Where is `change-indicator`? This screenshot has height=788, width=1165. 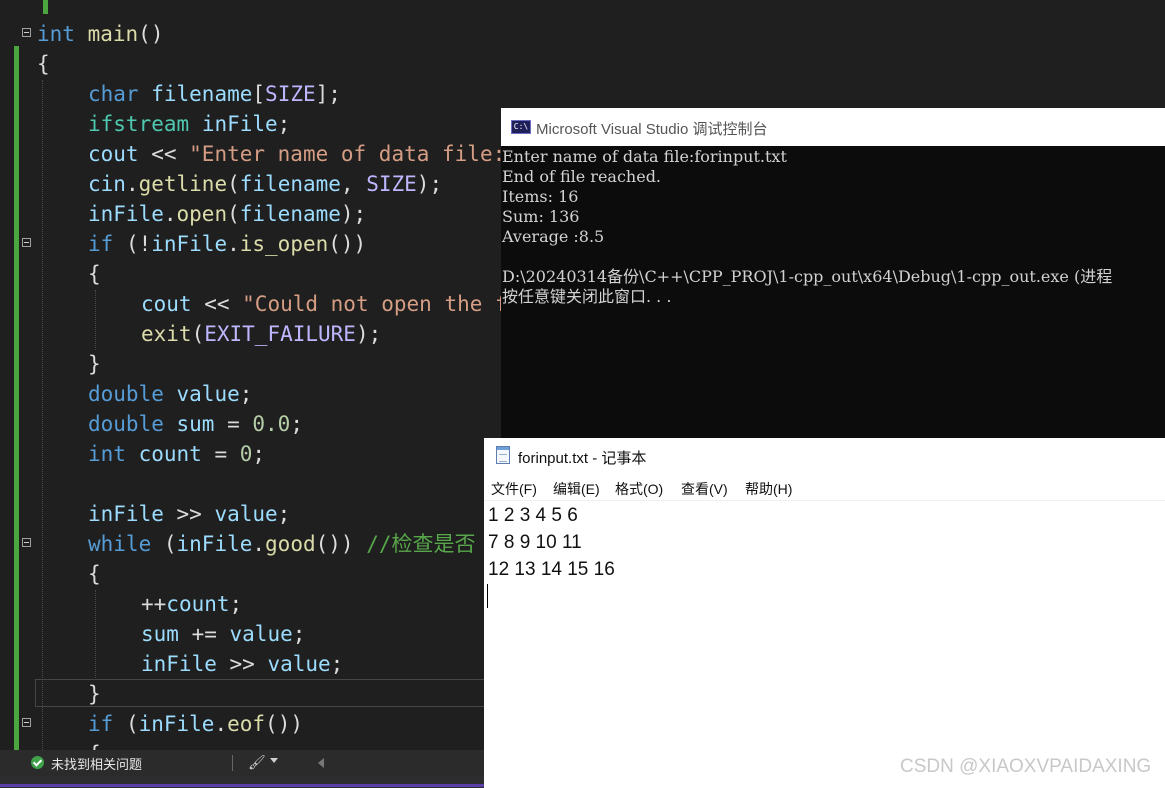
change-indicator is located at coordinates (45, 7).